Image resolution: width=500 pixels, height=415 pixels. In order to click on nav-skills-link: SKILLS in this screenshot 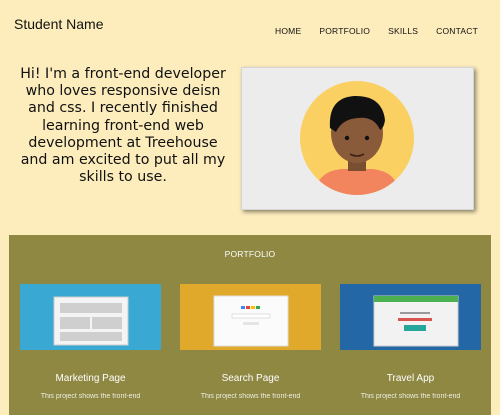, I will do `click(403, 31)`.